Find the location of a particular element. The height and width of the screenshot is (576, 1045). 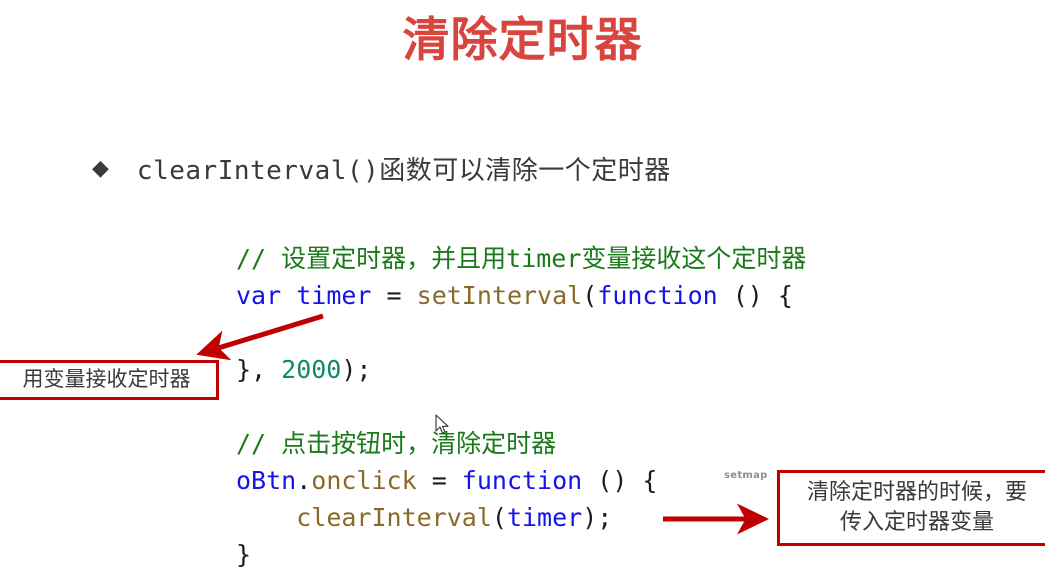

code-token-plain: . is located at coordinates (304, 480).